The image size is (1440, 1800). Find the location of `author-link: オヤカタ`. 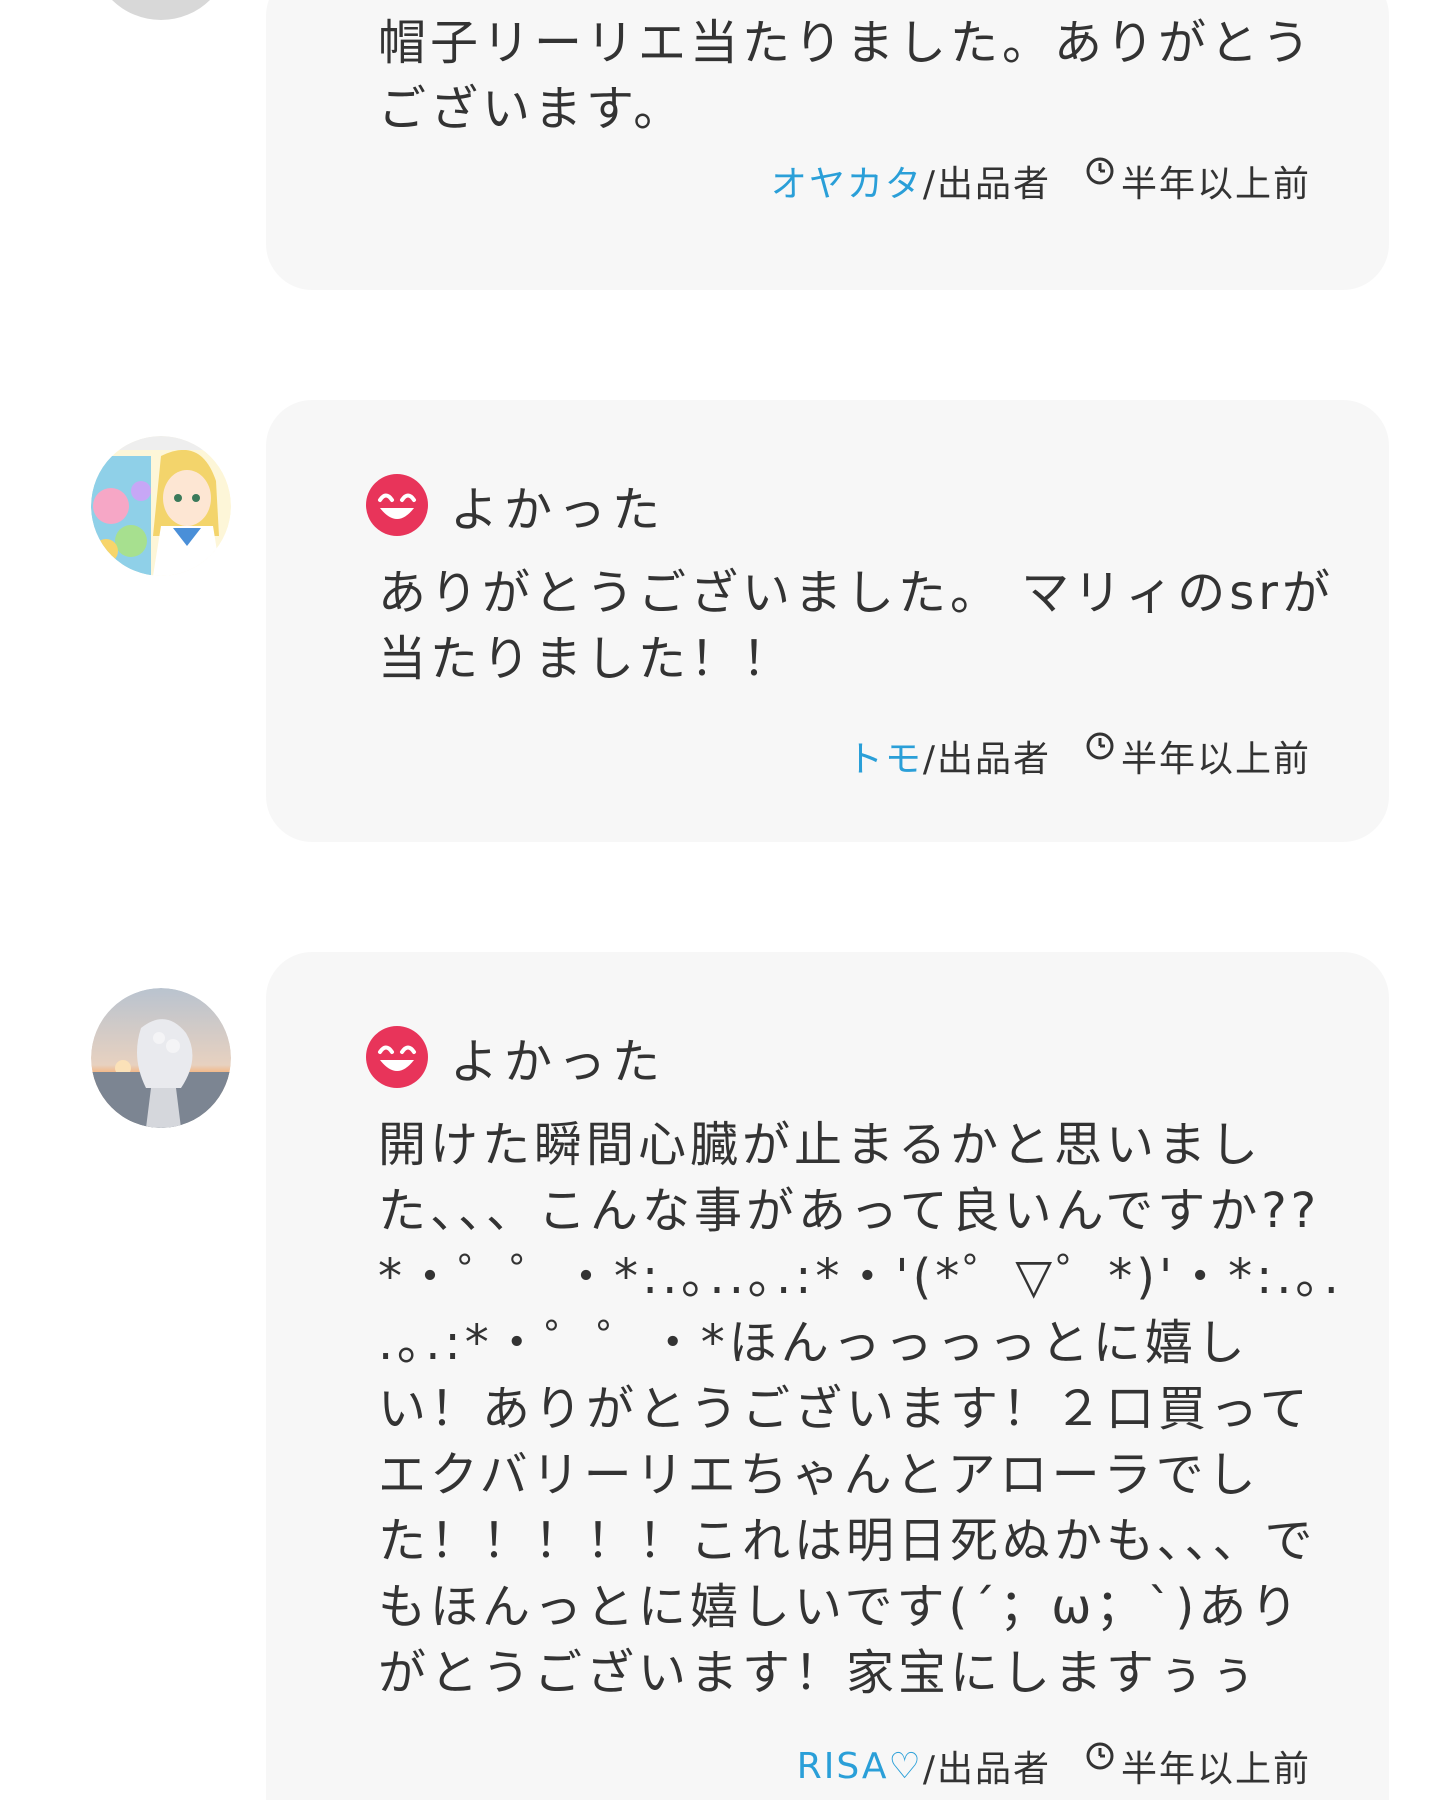

author-link: オヤカタ is located at coordinates (847, 181).